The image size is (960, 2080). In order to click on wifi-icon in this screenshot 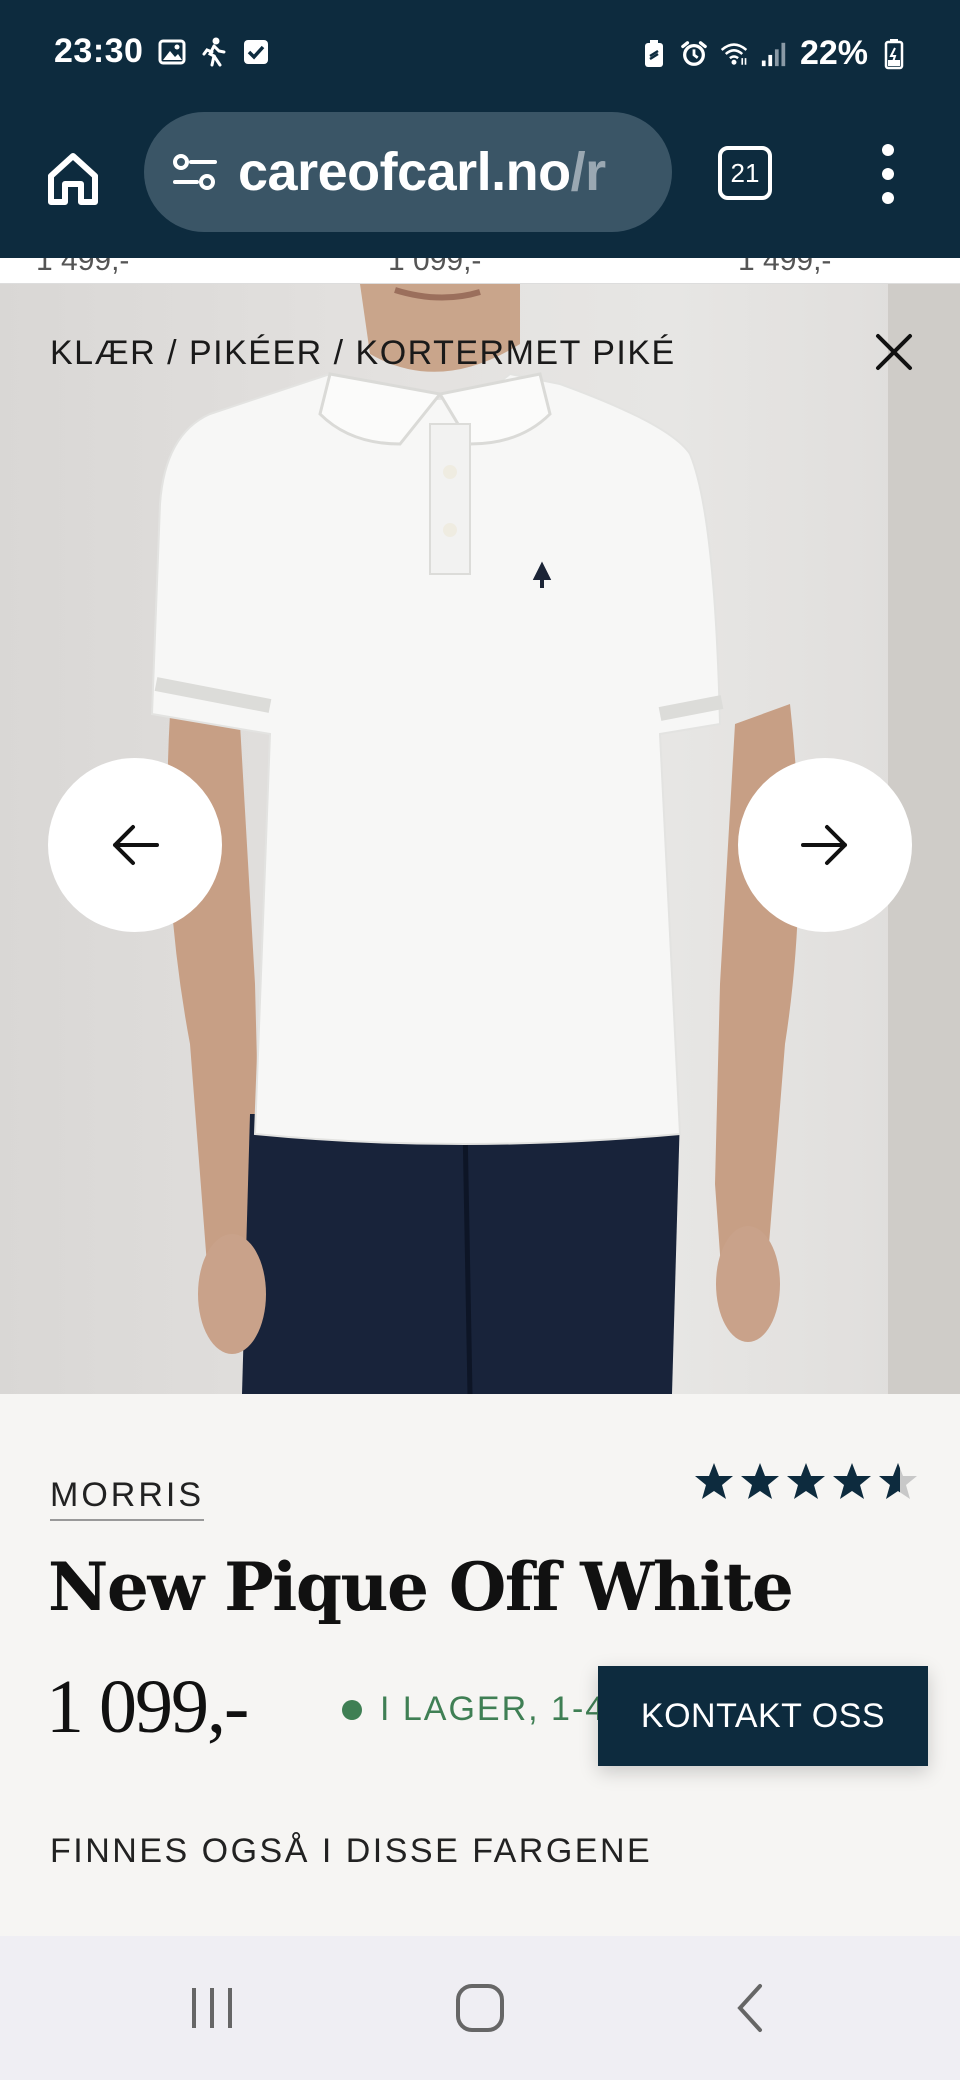, I will do `click(734, 54)`.